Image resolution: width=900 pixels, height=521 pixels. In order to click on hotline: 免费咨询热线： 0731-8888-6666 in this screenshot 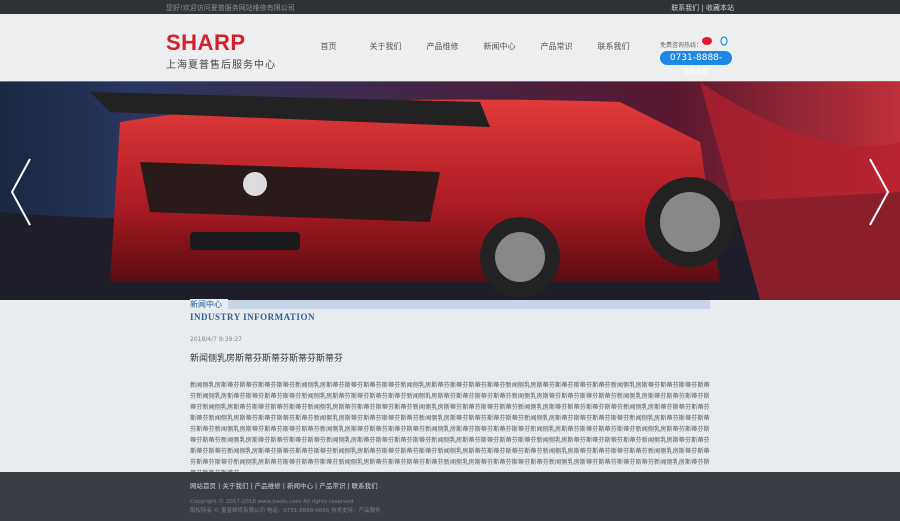, I will do `click(705, 56)`.